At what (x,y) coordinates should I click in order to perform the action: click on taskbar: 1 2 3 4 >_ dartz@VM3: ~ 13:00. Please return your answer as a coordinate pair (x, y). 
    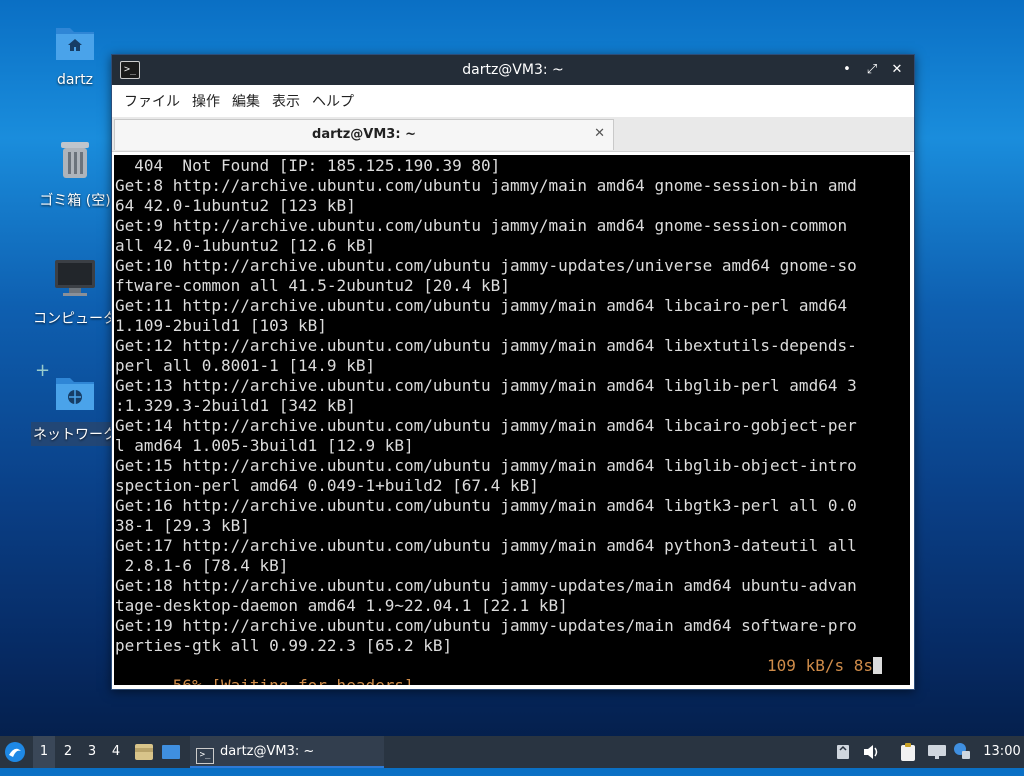
    Looking at the image, I should click on (512, 752).